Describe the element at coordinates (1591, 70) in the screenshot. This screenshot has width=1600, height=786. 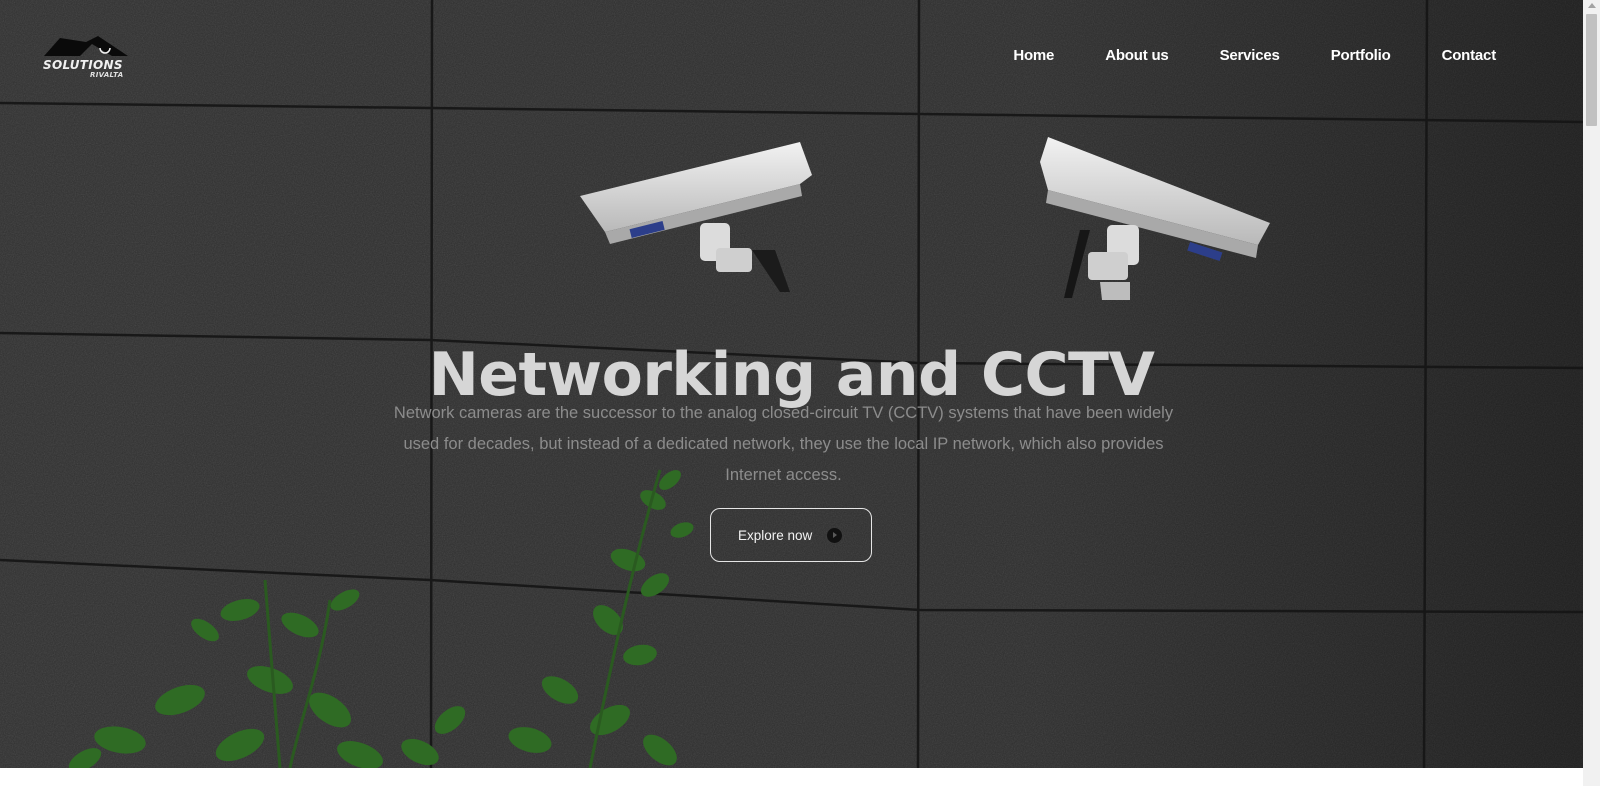
I see `scrollbar-thumb` at that location.